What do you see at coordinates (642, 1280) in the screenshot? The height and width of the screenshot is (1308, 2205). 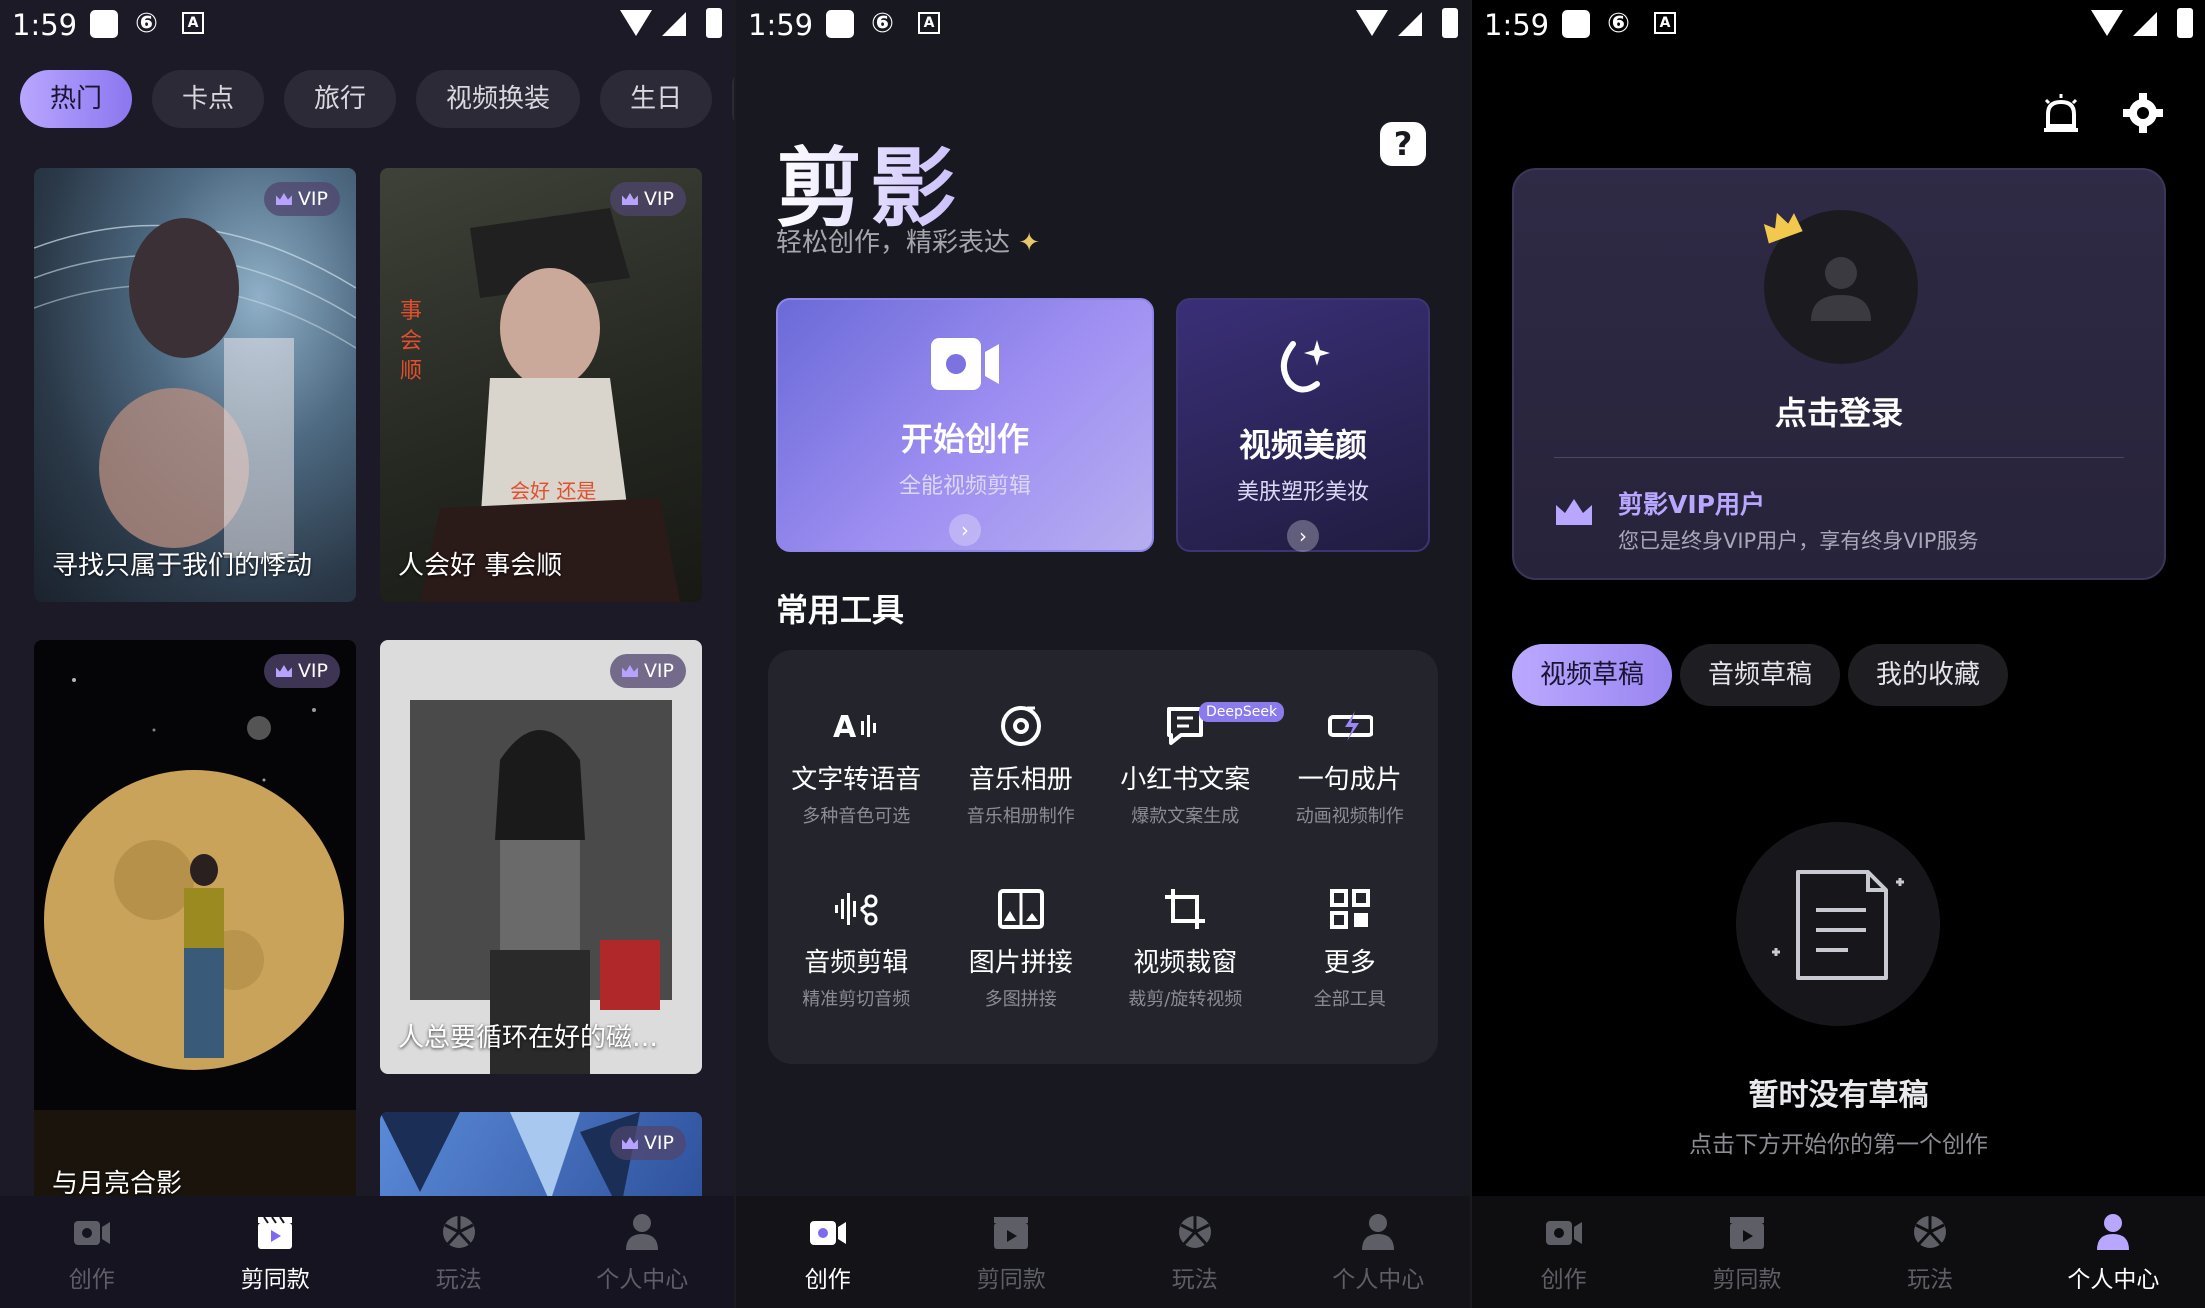 I see `nav-label: 个人中心` at bounding box center [642, 1280].